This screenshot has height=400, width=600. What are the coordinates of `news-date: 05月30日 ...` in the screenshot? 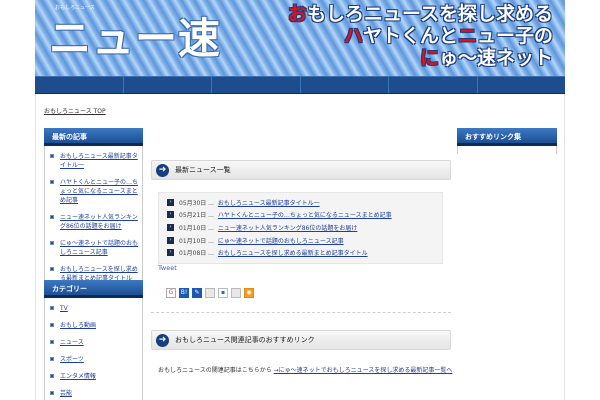 It's located at (196, 203).